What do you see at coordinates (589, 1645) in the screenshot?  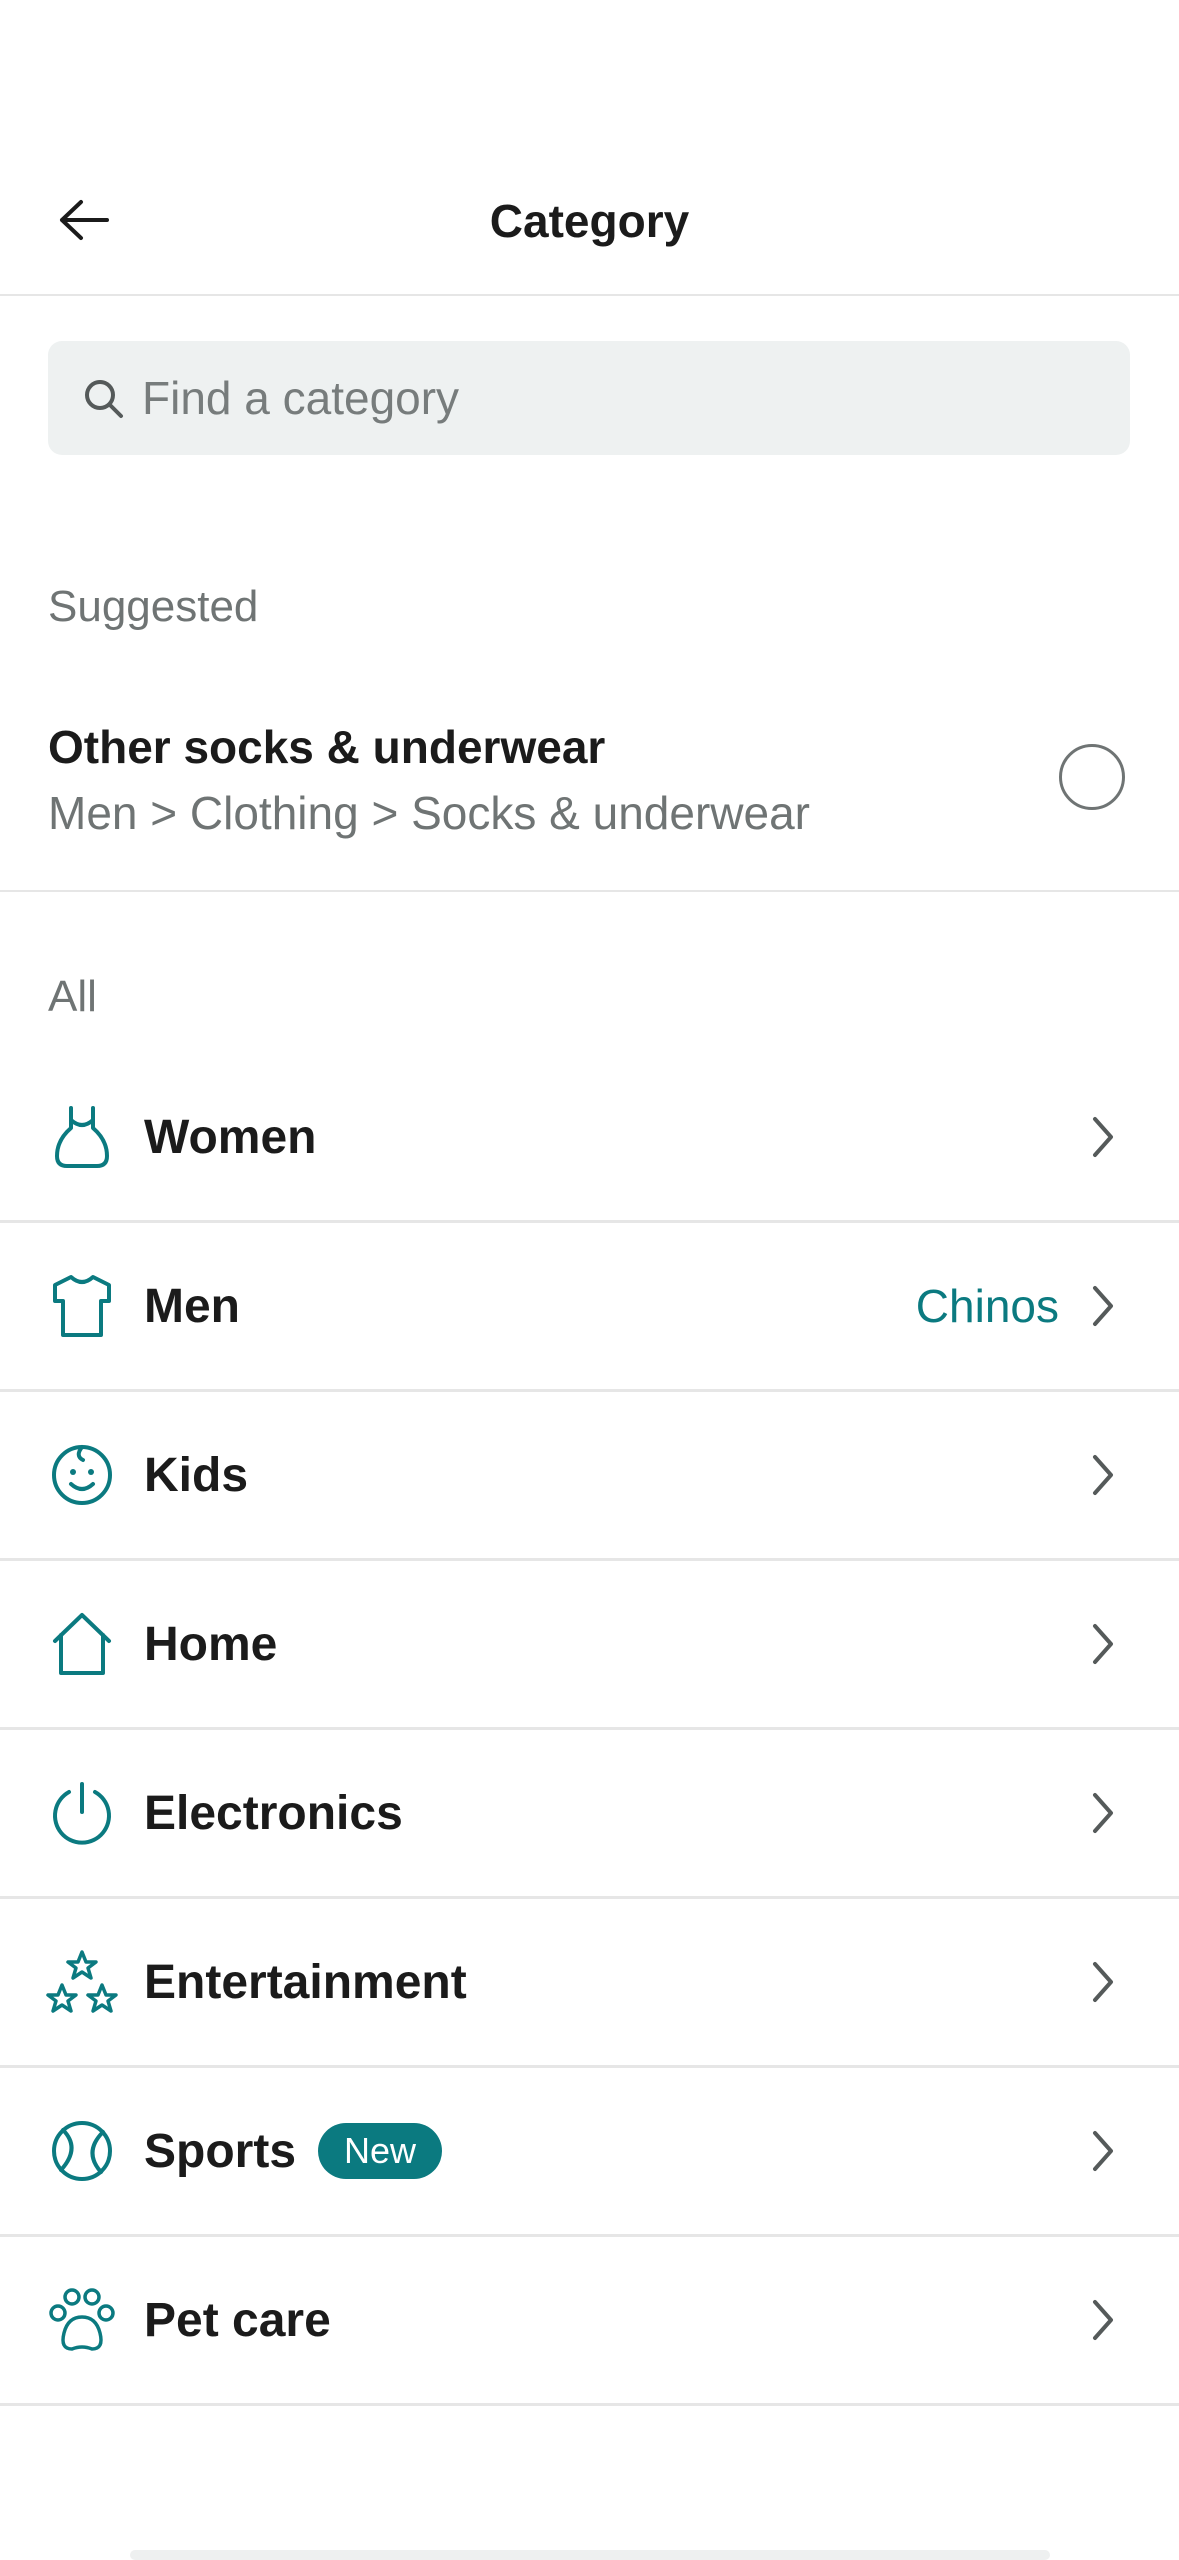 I see `category-row-home: Home` at bounding box center [589, 1645].